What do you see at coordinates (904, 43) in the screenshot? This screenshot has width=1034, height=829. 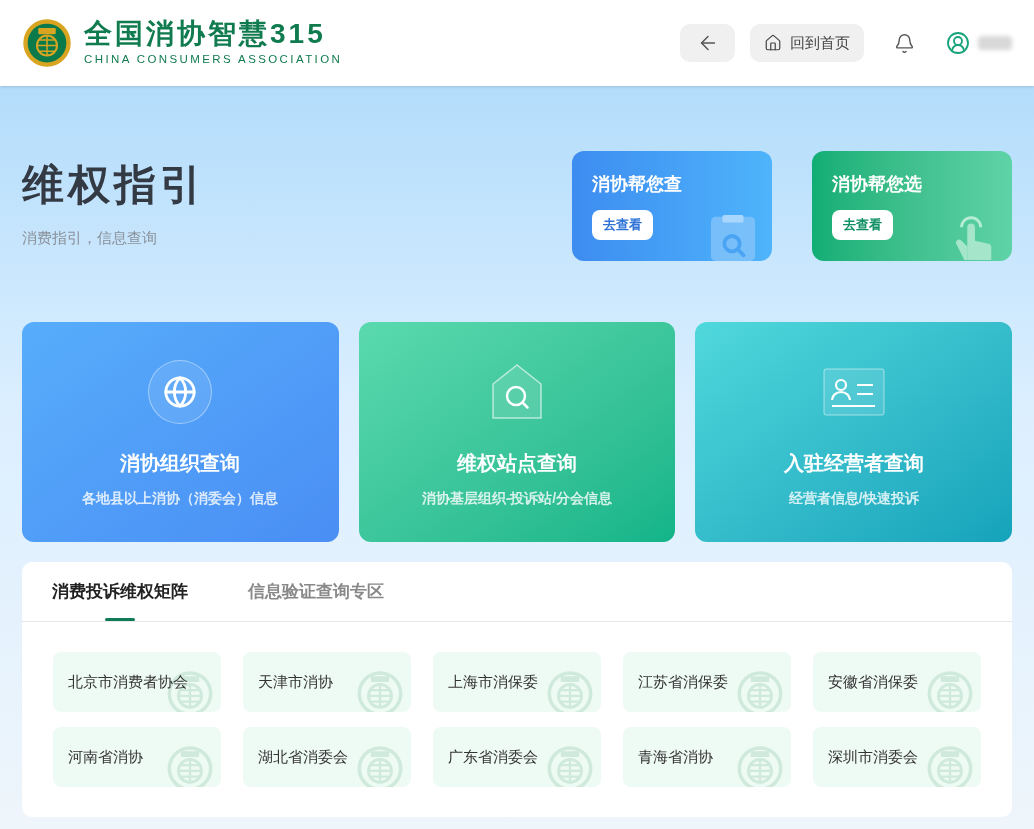 I see `bell-icon` at bounding box center [904, 43].